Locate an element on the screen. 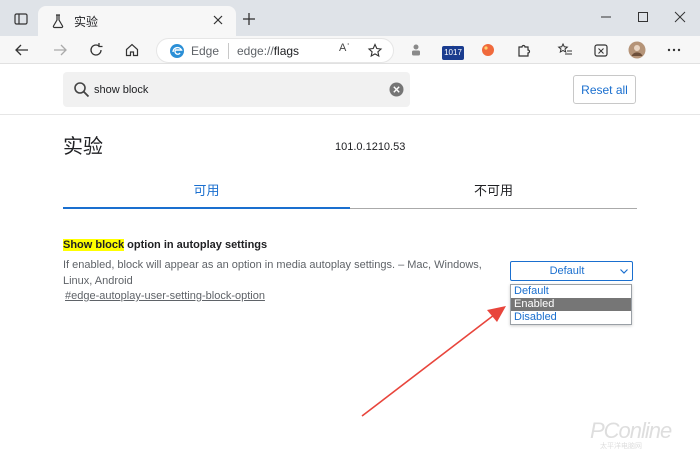  search-highlight: Show block is located at coordinates (94, 245).